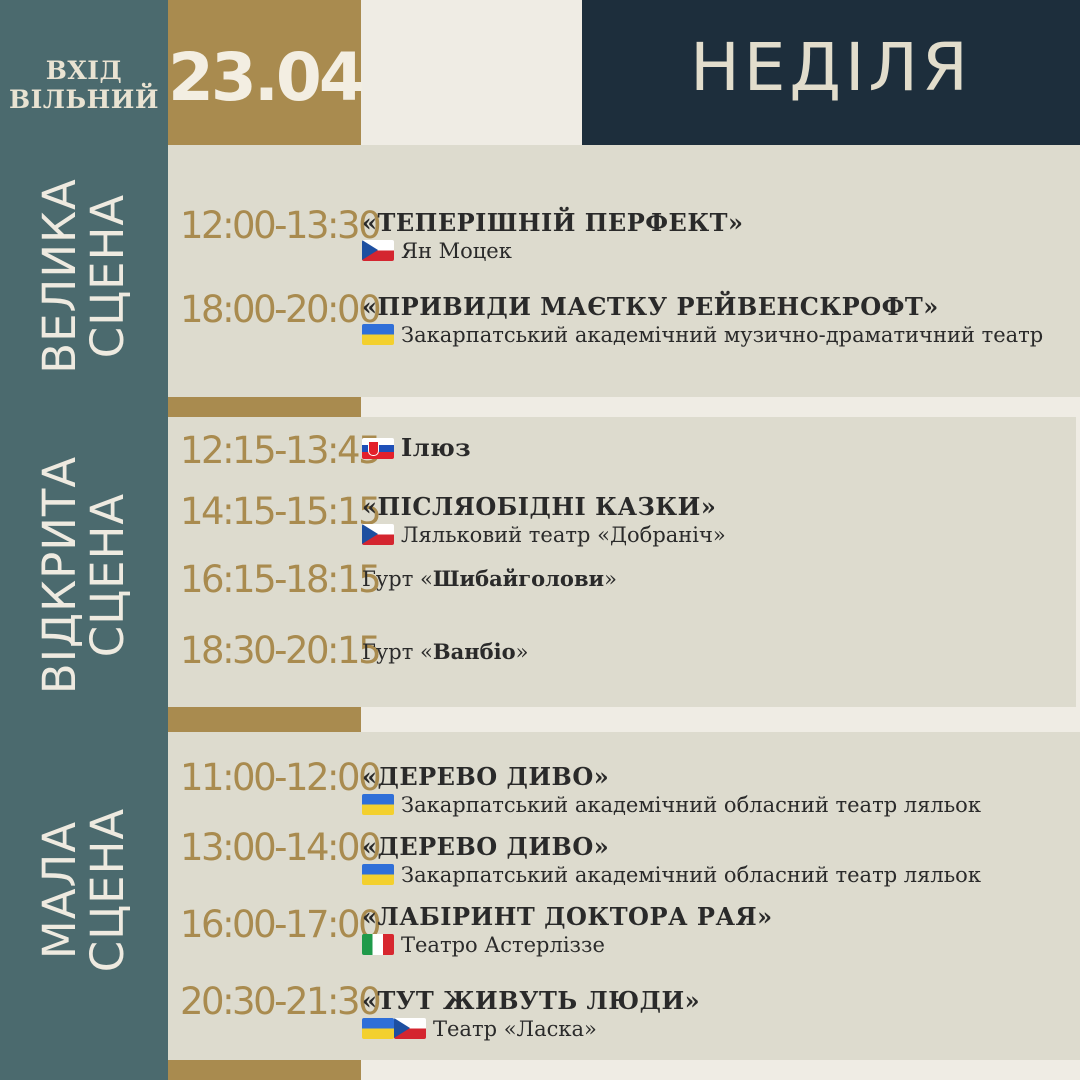 The height and width of the screenshot is (1080, 1080). Describe the element at coordinates (531, 1000) in the screenshot. I see `event-title: «ТУТ ЖИВУТЬ ЛЮДИ»` at that location.